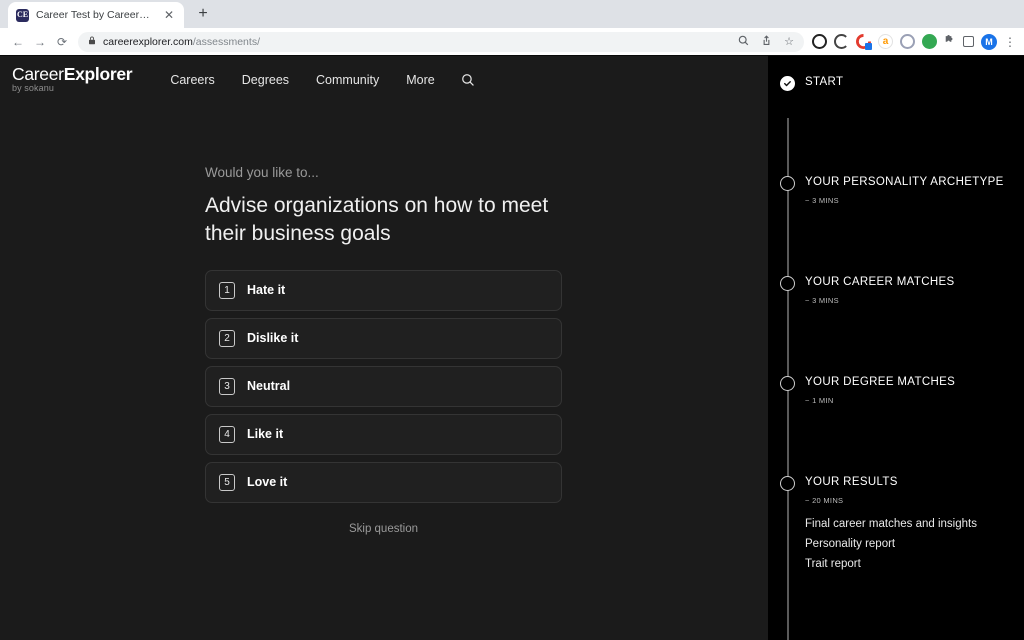 Image resolution: width=1024 pixels, height=640 pixels. Describe the element at coordinates (383, 290) in the screenshot. I see `answer-option-1: 1 Hate it` at that location.